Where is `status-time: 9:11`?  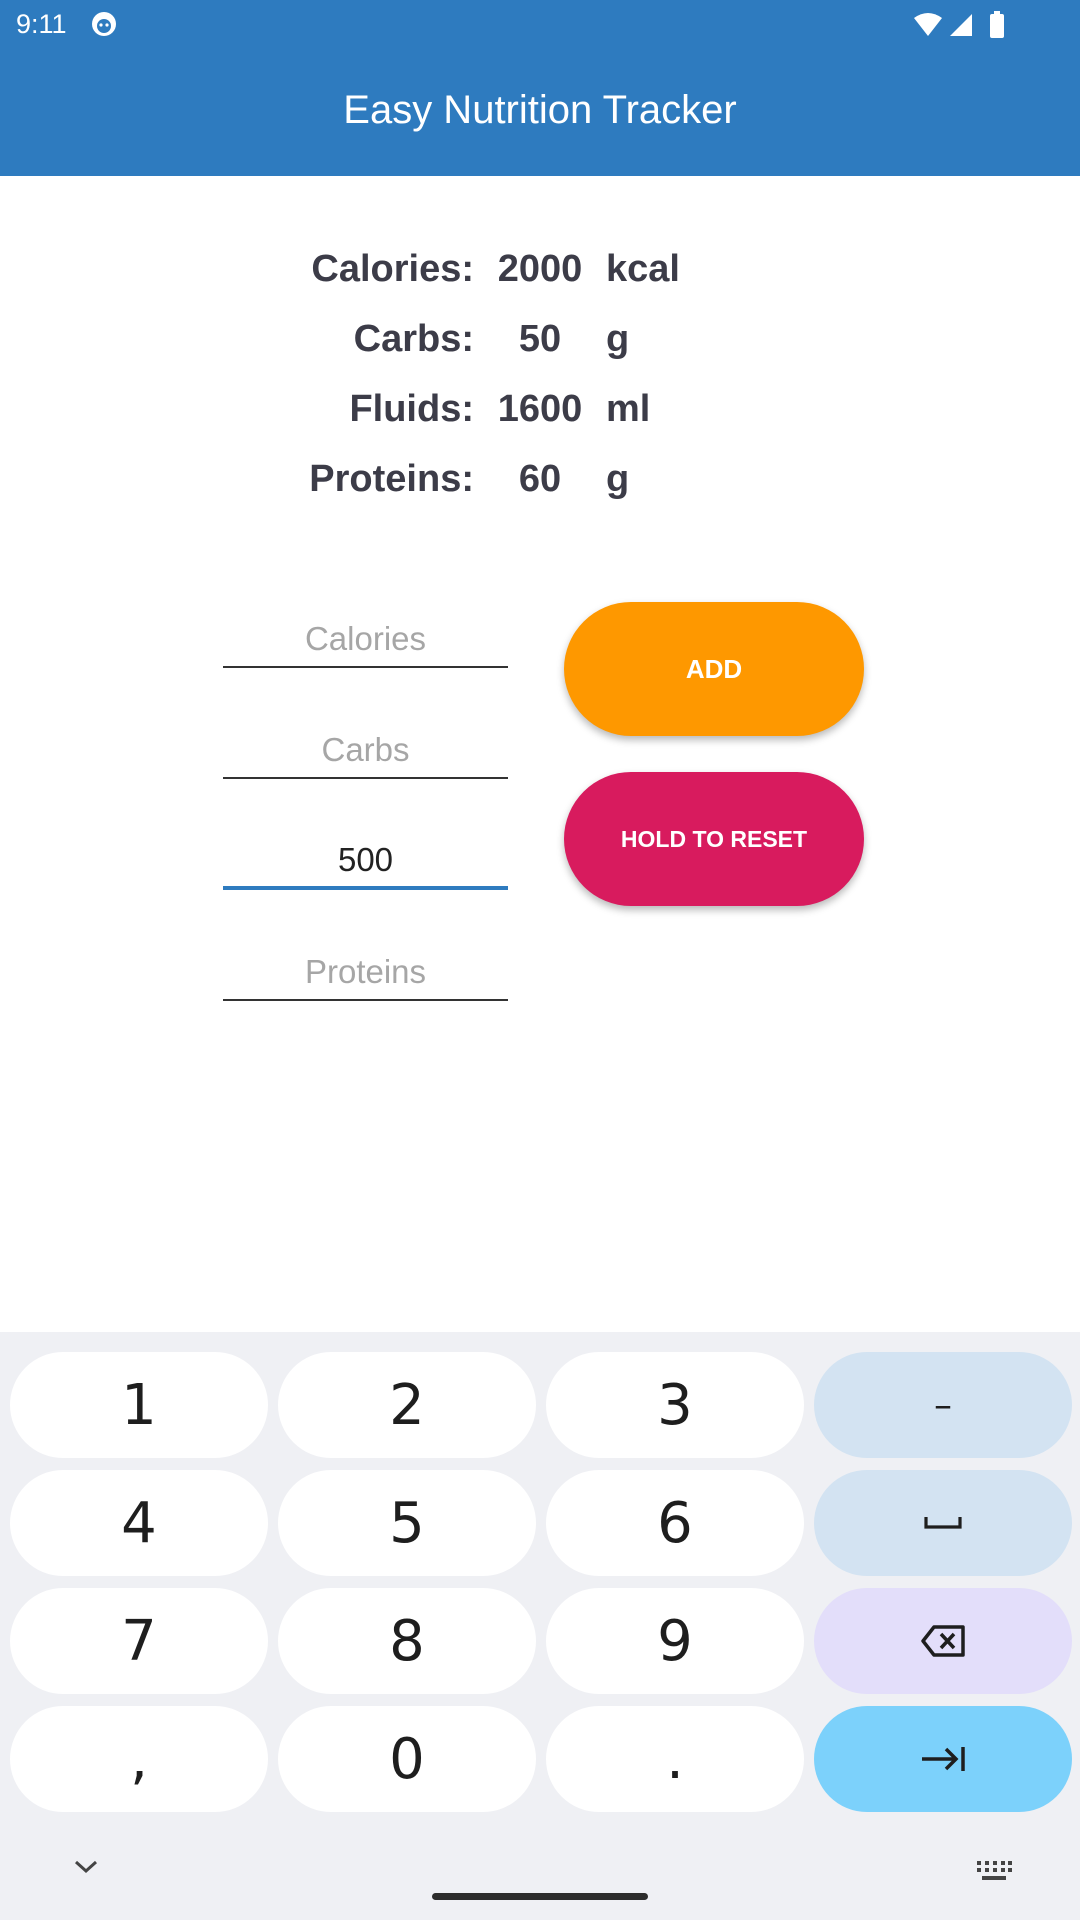
status-time: 9:11 is located at coordinates (41, 24).